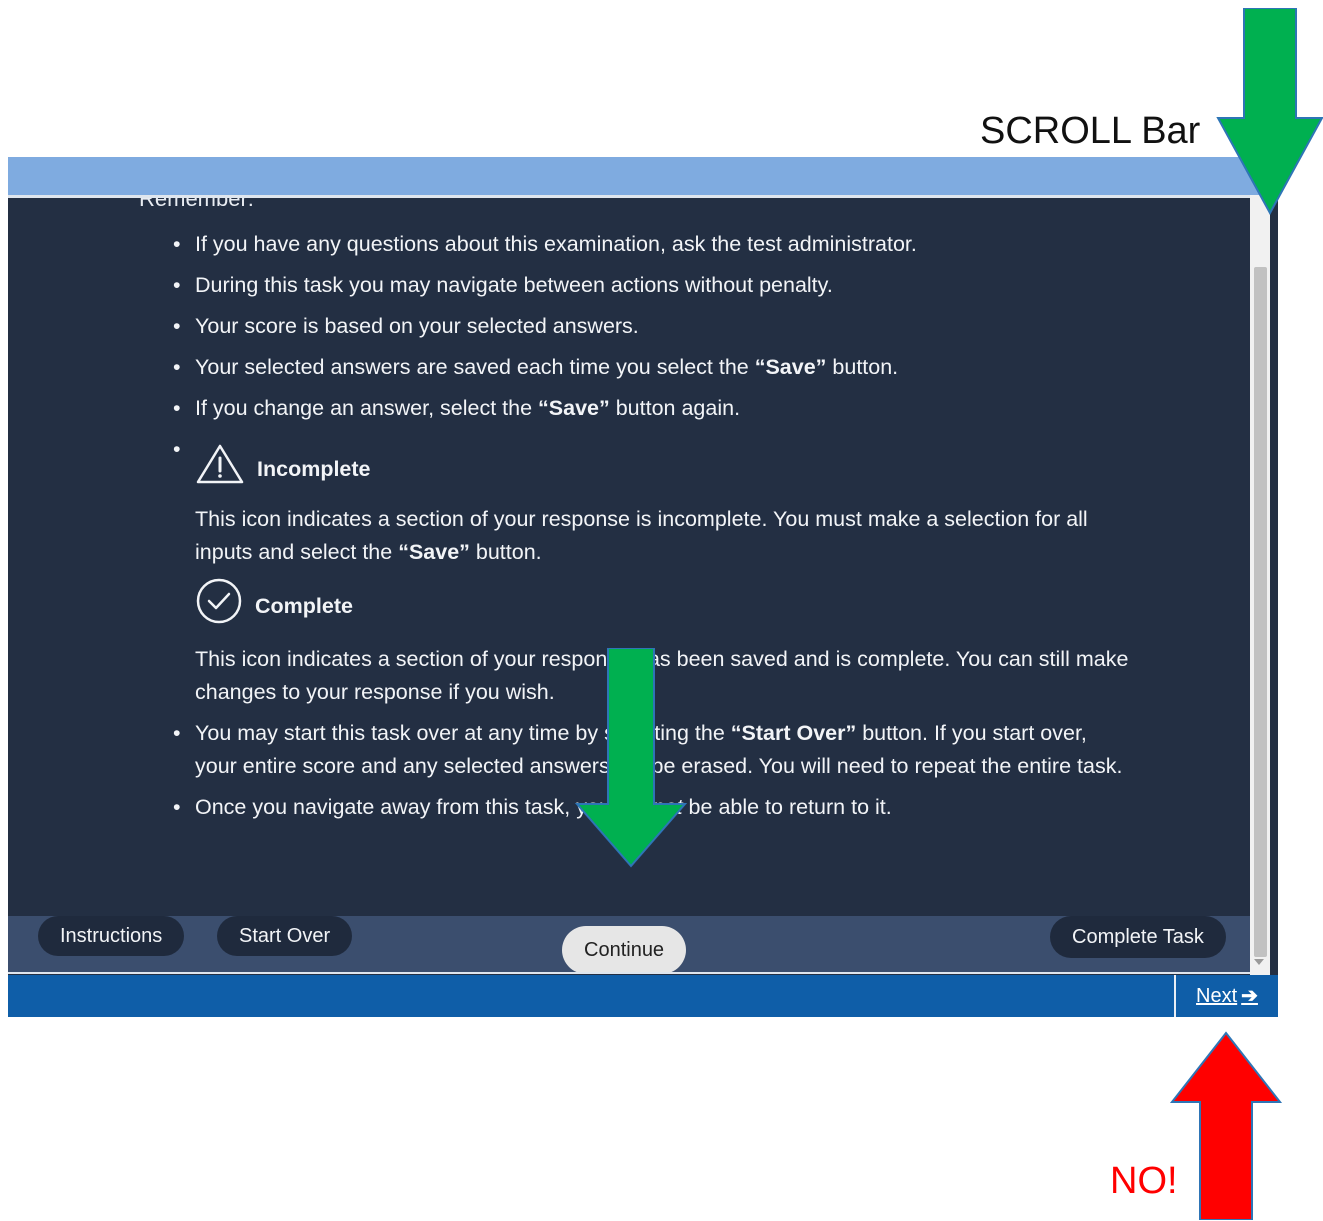 The height and width of the screenshot is (1221, 1323). I want to click on rule-text: be able to return to it., so click(787, 807).